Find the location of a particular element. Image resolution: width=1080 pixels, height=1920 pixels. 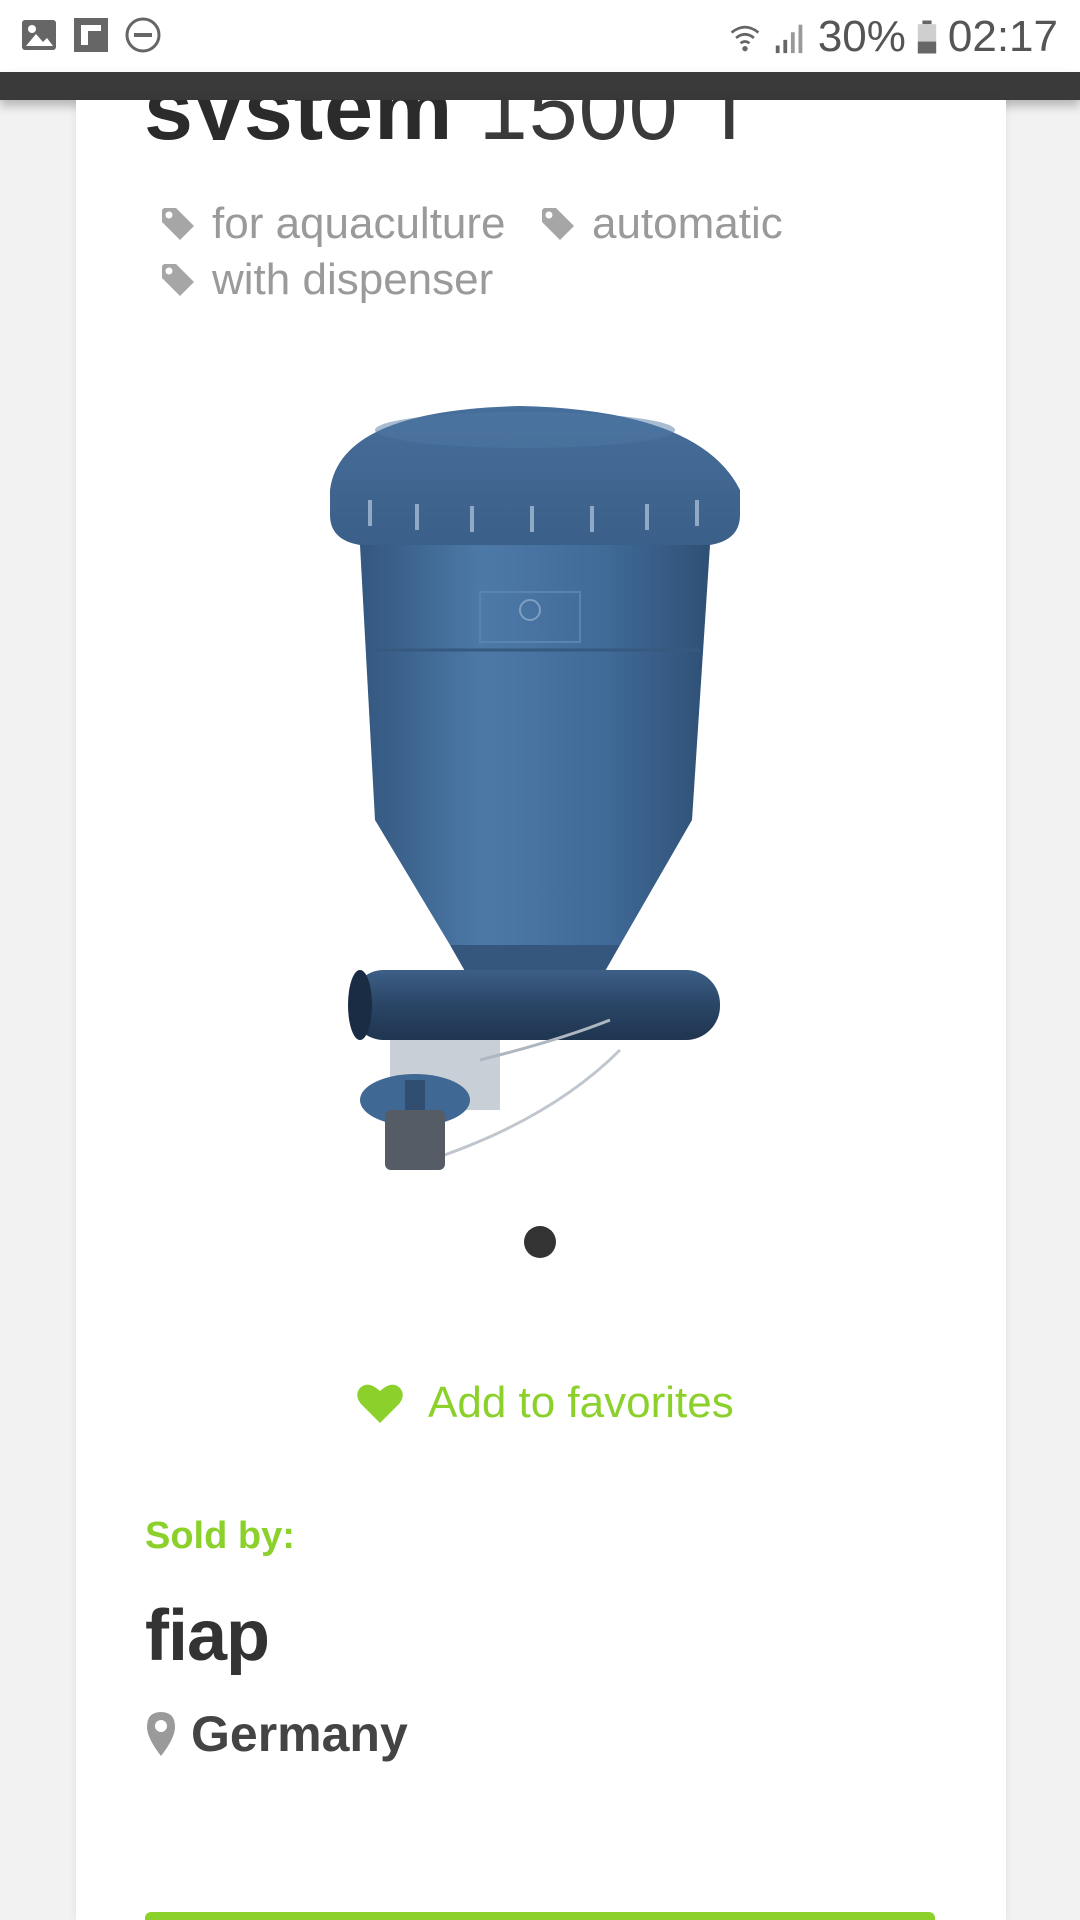

status-bar: 30% 02:17 is located at coordinates (540, 36).